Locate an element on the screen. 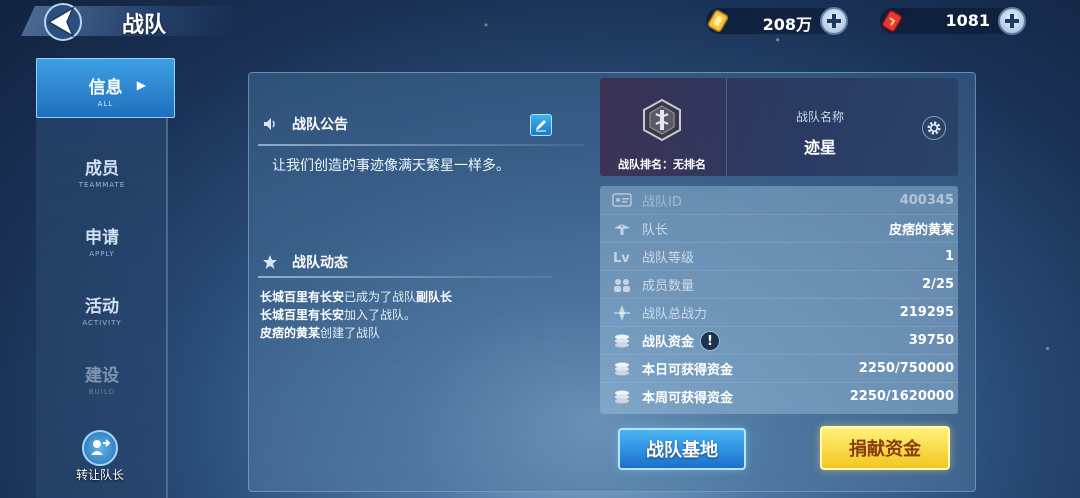  gold-amount: 208万 is located at coordinates (787, 24).